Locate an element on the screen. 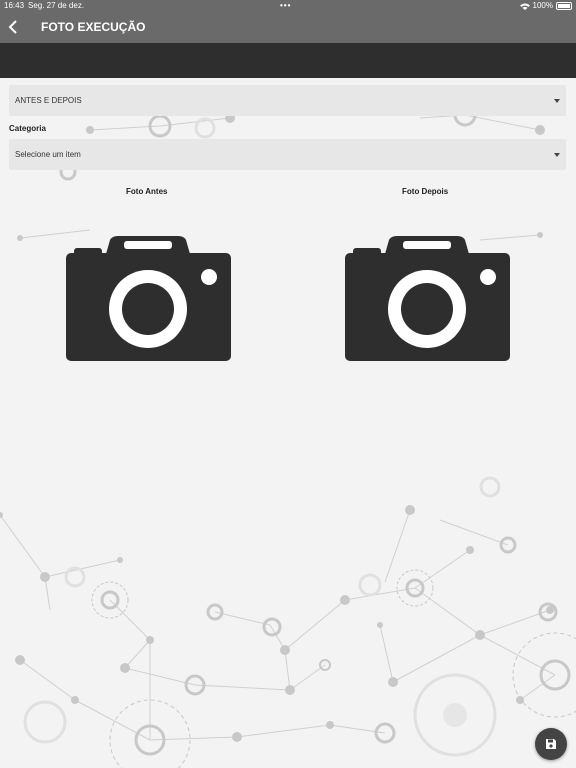 This screenshot has height=768, width=576. multitask-dots: ••• is located at coordinates (286, 5).